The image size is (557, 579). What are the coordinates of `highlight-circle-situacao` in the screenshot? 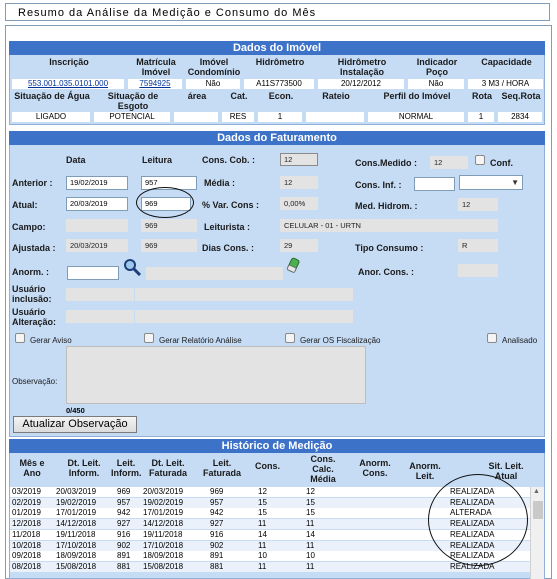 It's located at (478, 520).